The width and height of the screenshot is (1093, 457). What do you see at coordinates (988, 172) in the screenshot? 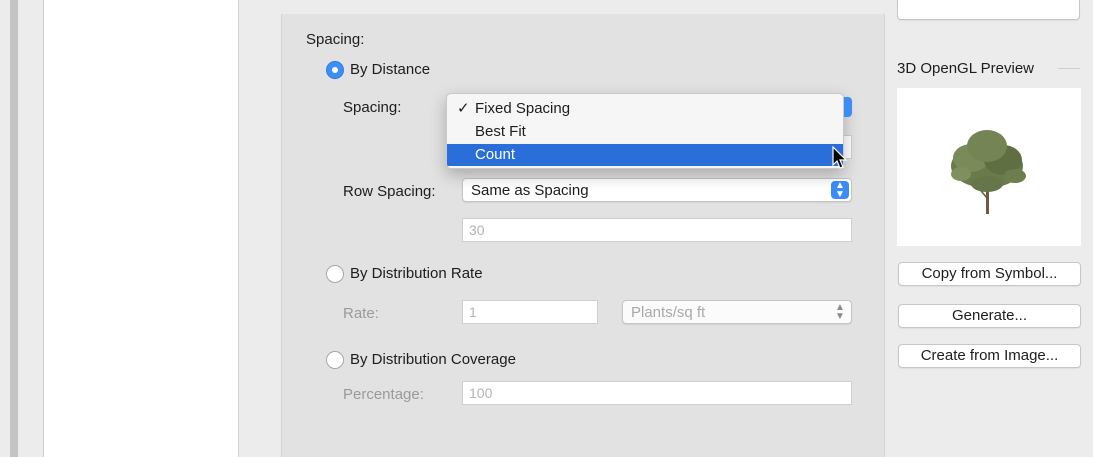
I see `tree-icon` at bounding box center [988, 172].